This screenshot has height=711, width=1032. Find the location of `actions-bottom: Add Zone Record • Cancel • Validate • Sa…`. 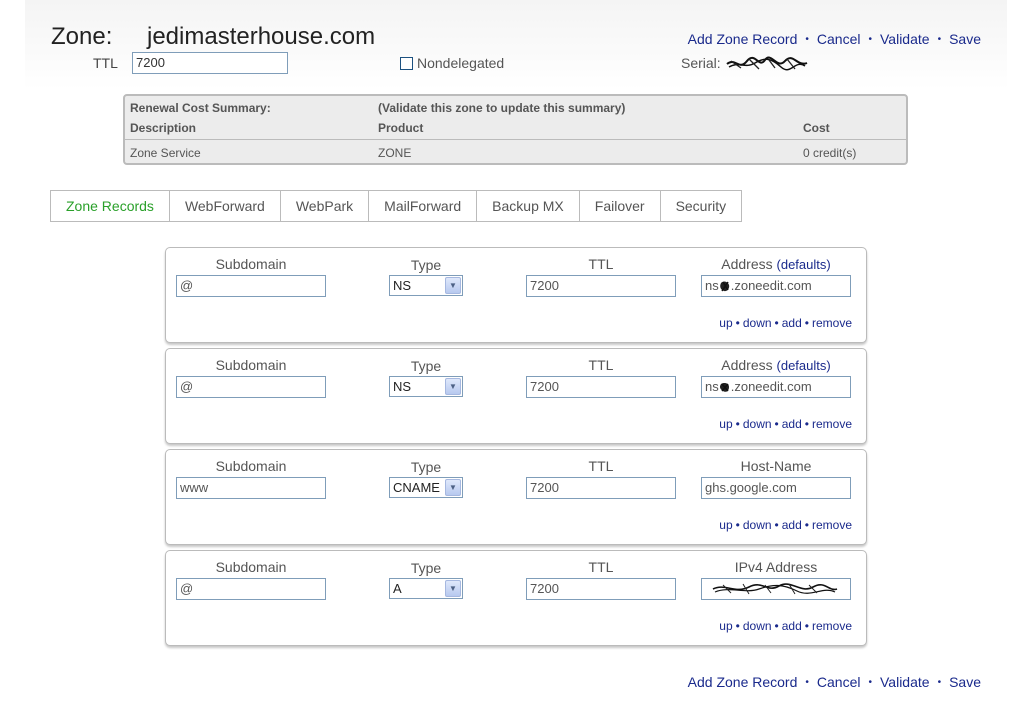

actions-bottom: Add Zone Record • Cancel • Validate • Sa… is located at coordinates (834, 682).